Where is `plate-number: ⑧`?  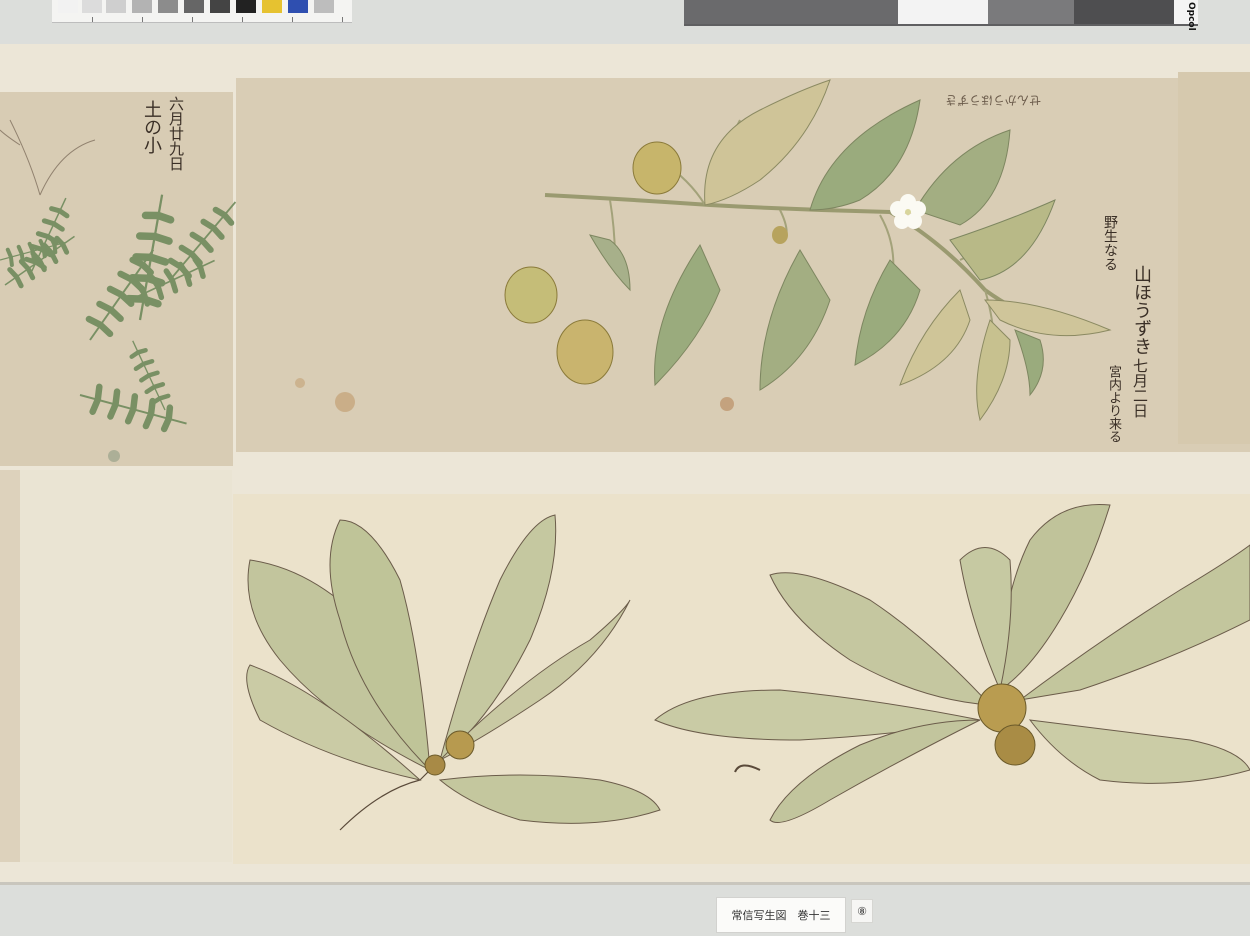
plate-number: ⑧ is located at coordinates (862, 911).